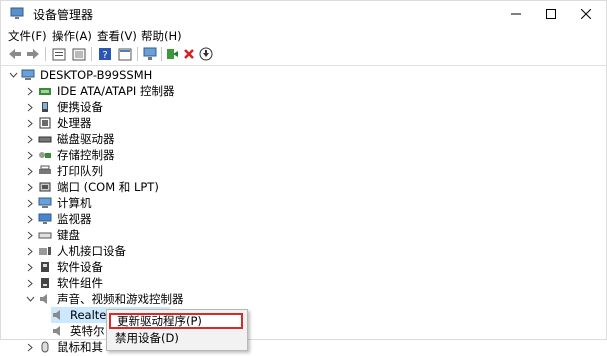 This screenshot has width=607, height=356. What do you see at coordinates (161, 36) in the screenshot?
I see `menu-help: 帮助(H)` at bounding box center [161, 36].